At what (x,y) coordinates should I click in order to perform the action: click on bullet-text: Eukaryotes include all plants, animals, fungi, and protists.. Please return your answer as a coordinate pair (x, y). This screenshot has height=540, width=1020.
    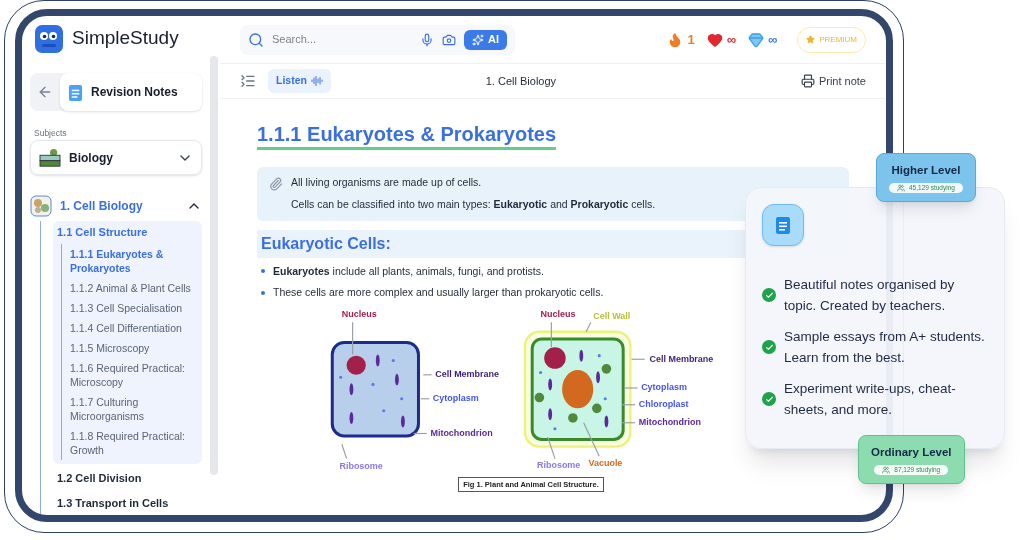
    Looking at the image, I should click on (408, 271).